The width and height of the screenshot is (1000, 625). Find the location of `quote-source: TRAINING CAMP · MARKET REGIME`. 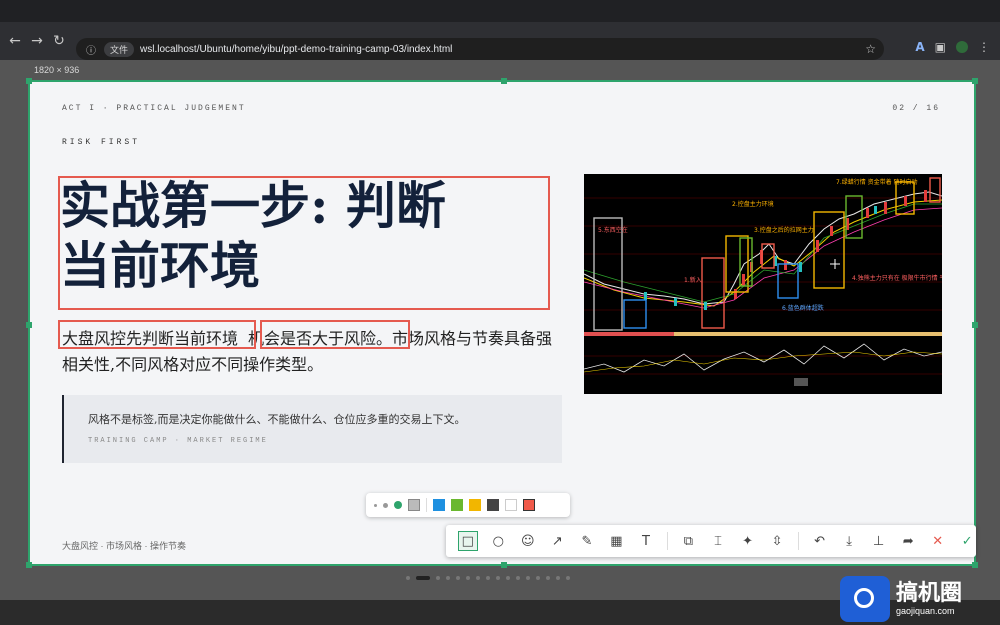

quote-source: TRAINING CAMP · MARKET REGIME is located at coordinates (178, 441).